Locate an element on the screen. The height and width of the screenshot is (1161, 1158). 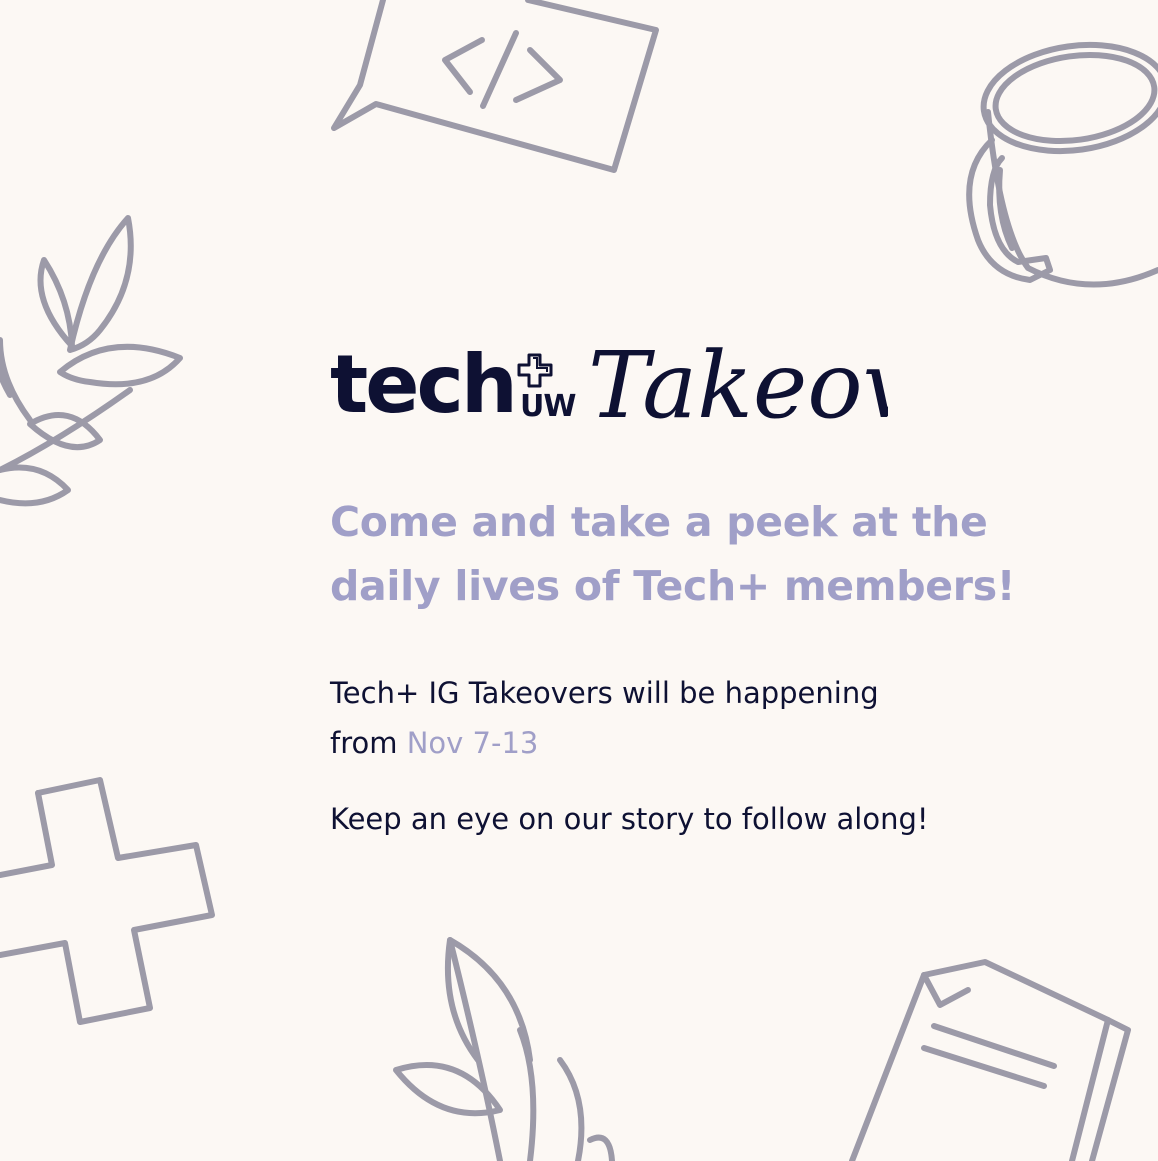
brand-sub: UW is located at coordinates (548, 406).